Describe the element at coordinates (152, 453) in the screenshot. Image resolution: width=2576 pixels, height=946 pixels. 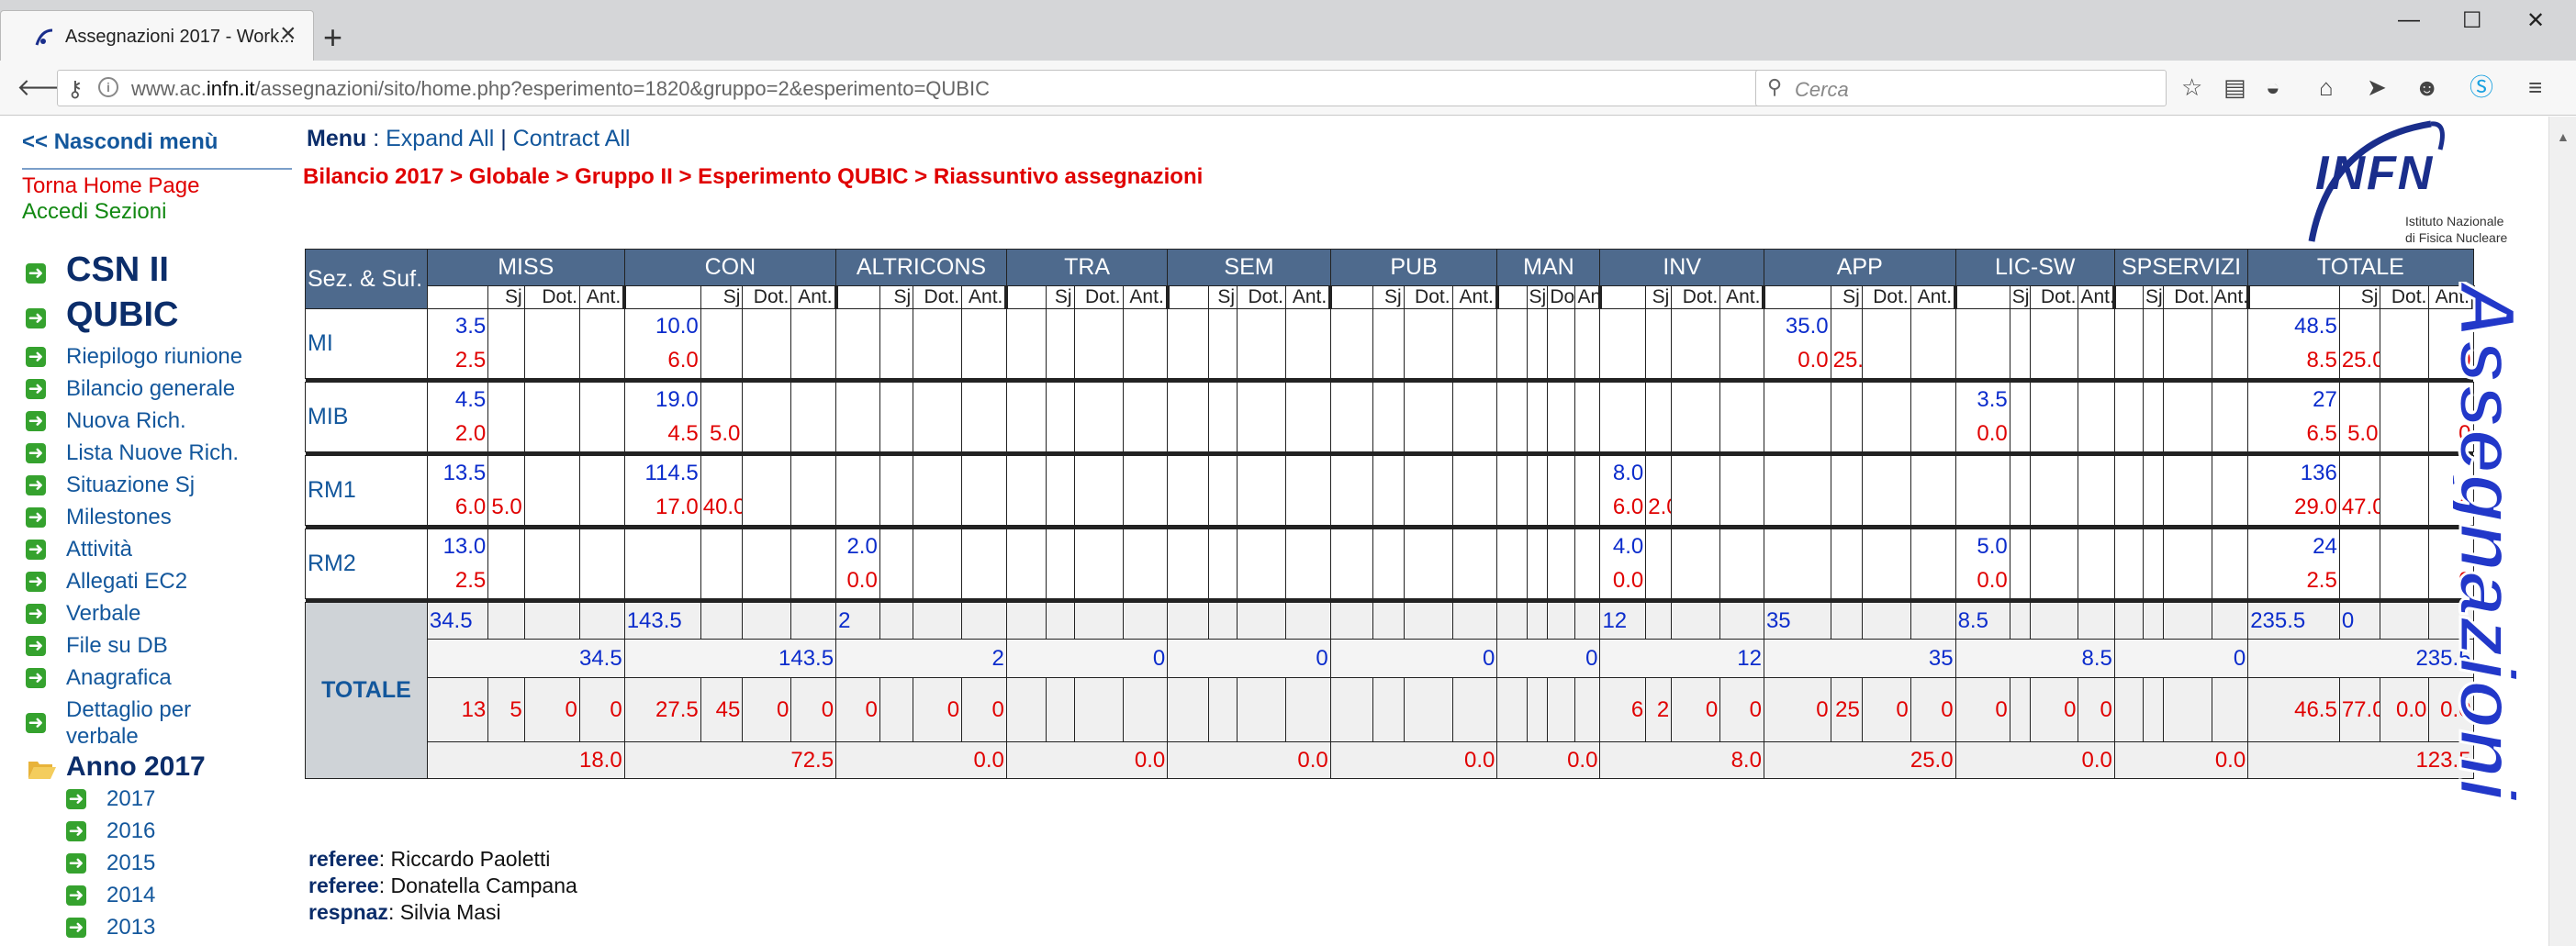
I see `sidebar-item-lista-nuove-rich: Lista Nuove Rich.` at that location.